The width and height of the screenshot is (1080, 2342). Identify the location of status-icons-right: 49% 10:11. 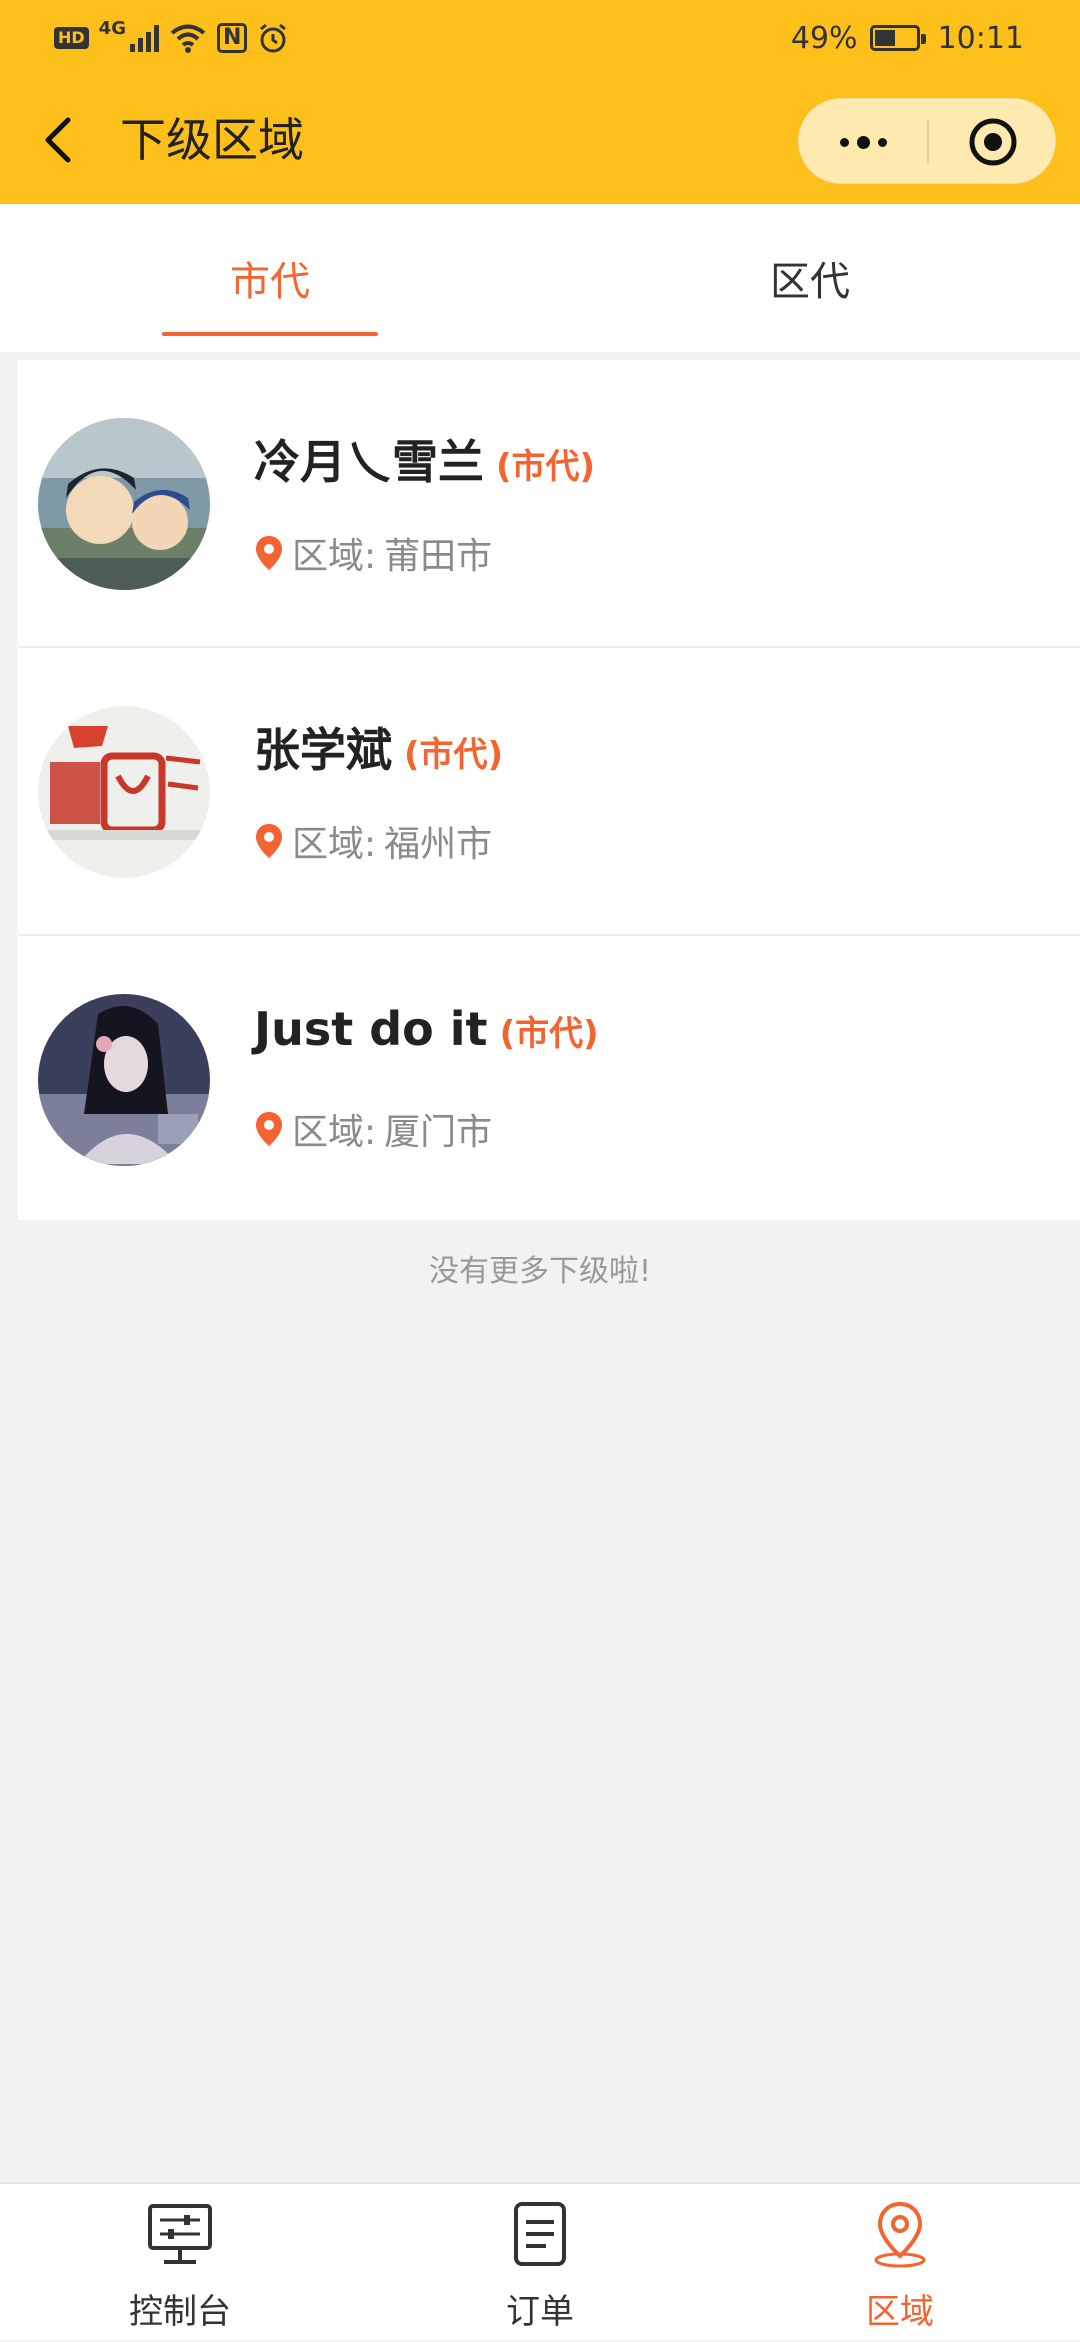
(907, 38).